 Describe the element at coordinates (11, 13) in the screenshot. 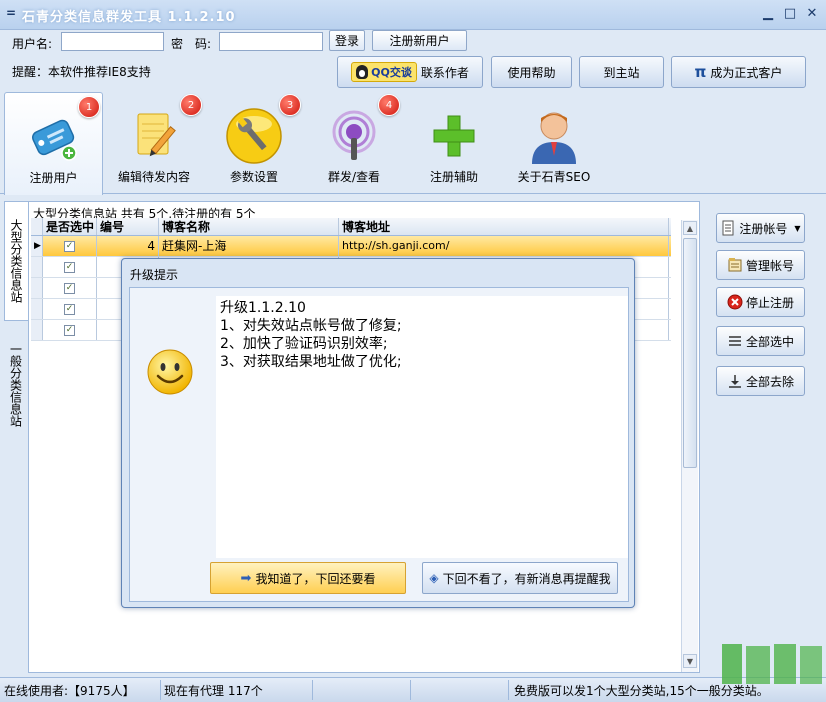

I see `system-menu-icon: =` at that location.